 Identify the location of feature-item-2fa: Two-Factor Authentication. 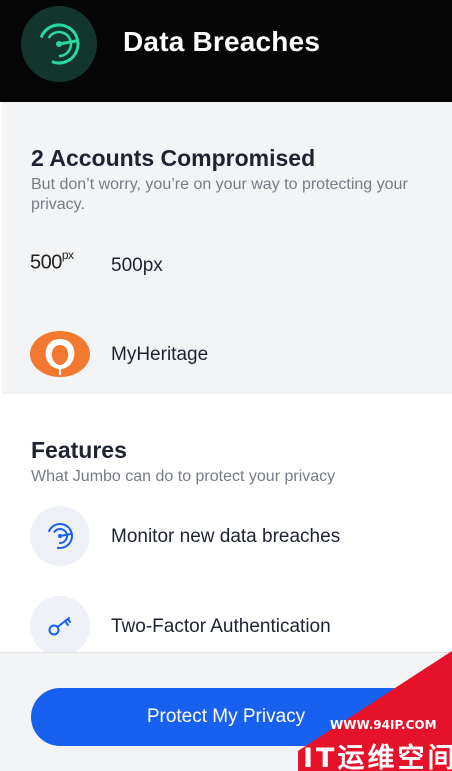
(230, 626).